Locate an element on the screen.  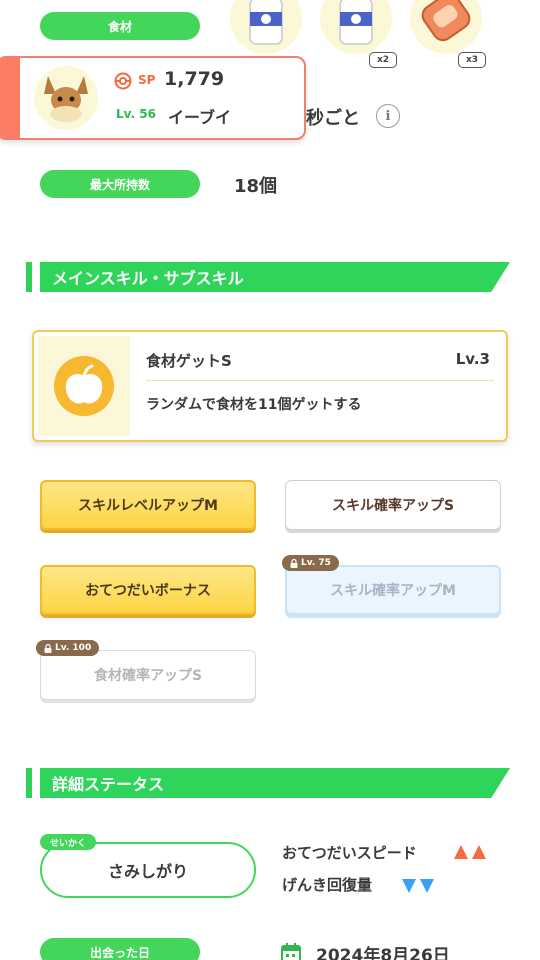
divider is located at coordinates (320, 380).